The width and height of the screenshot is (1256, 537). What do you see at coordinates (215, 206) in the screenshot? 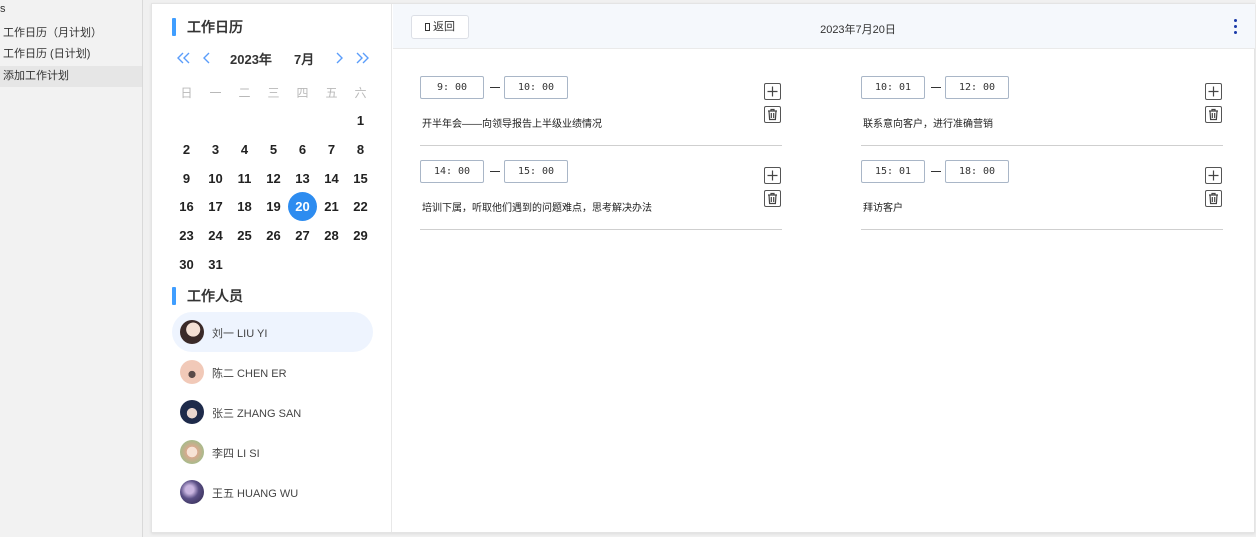
I see `calendar-day: 17` at bounding box center [215, 206].